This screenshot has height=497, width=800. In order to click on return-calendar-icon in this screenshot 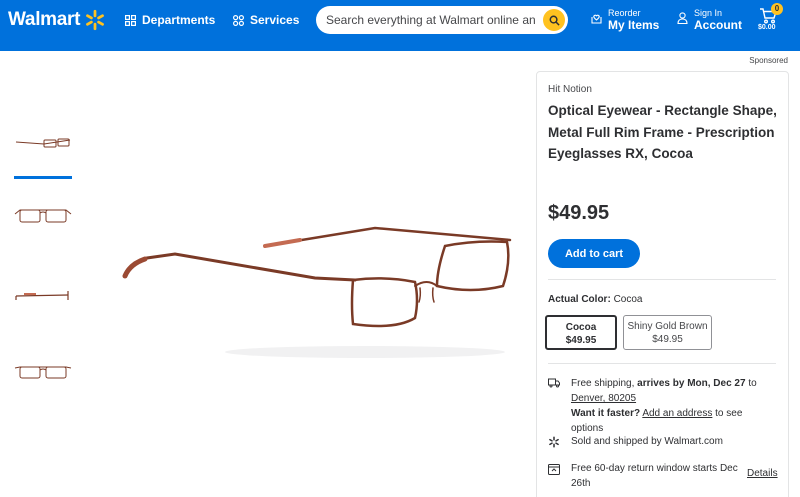, I will do `click(554, 469)`.